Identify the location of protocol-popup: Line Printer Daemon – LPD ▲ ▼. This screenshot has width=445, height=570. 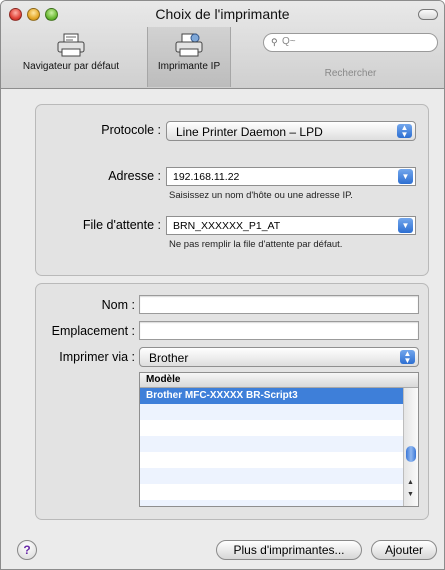
(291, 131).